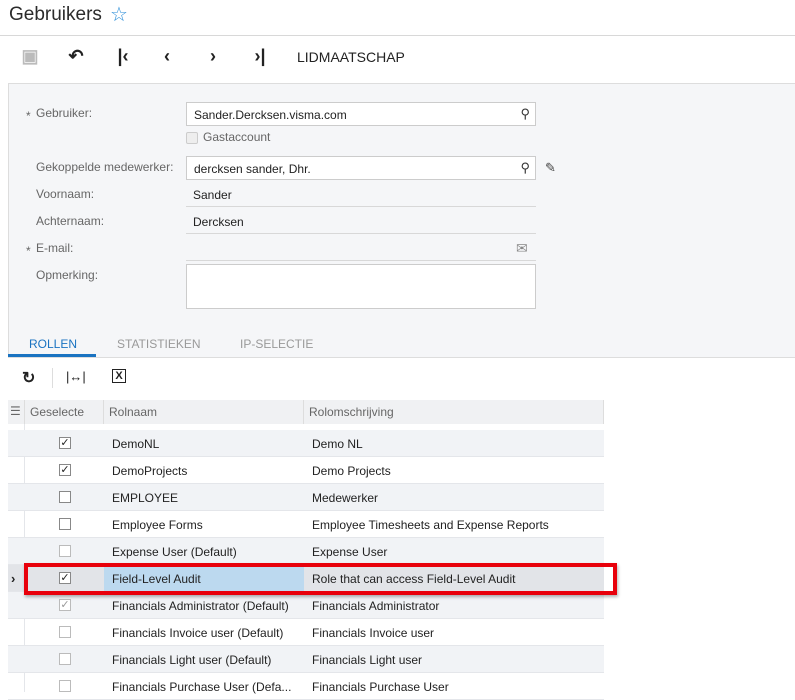  What do you see at coordinates (53, 344) in the screenshot?
I see `tab-rollen: ROLLEN` at bounding box center [53, 344].